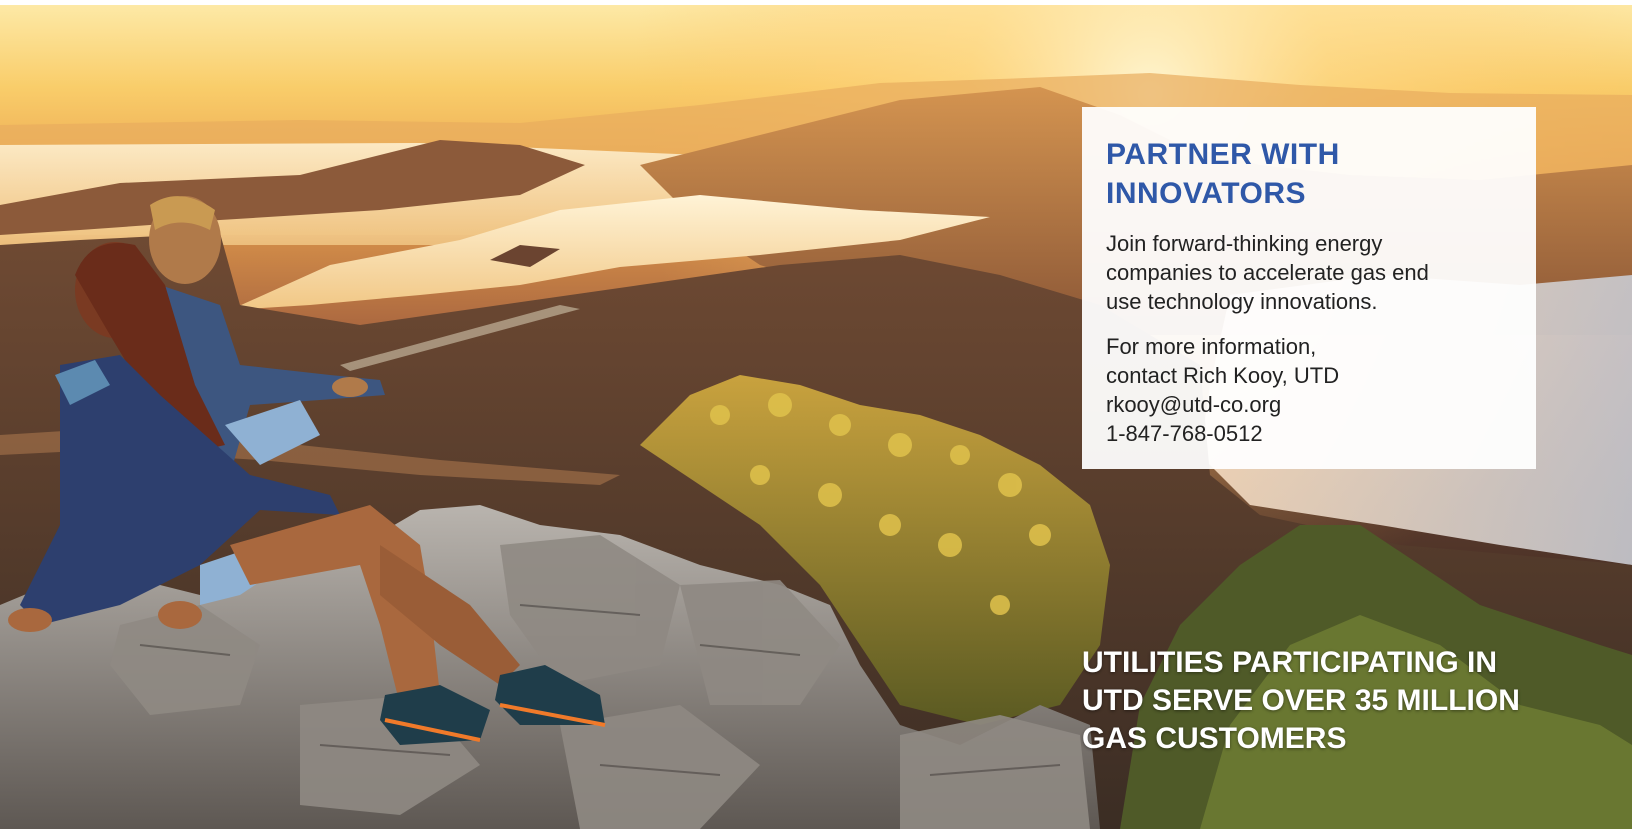 This screenshot has height=832, width=1632. What do you see at coordinates (1309, 404) in the screenshot?
I see `contact-email: rkooy@utd-co.org` at bounding box center [1309, 404].